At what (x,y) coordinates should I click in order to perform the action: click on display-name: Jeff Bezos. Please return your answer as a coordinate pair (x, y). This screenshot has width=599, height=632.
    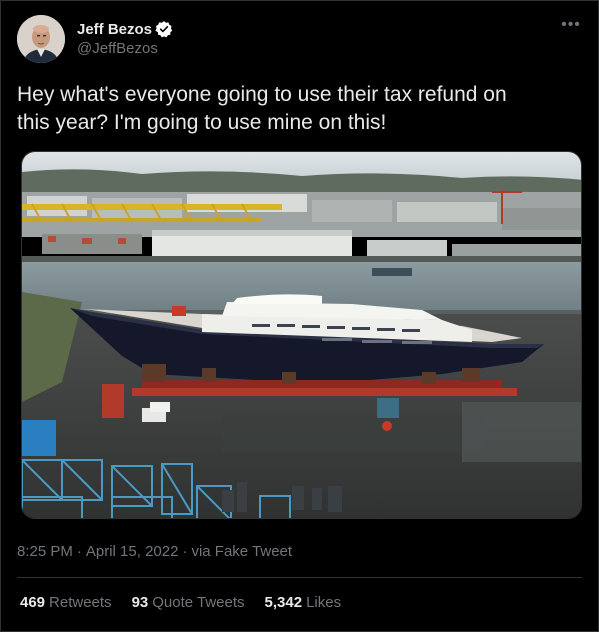
    Looking at the image, I should click on (114, 29).